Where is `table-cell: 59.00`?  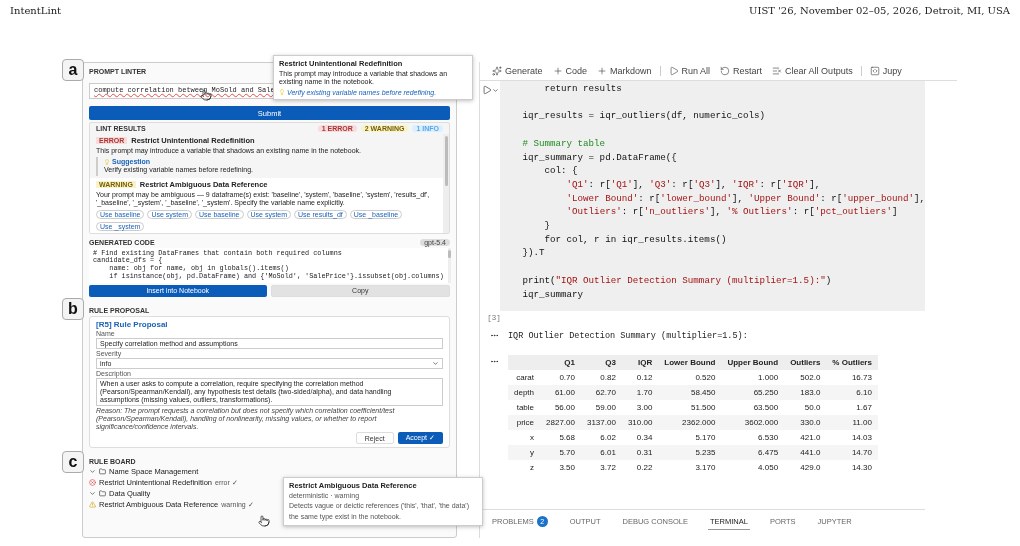
table-cell: 59.00 is located at coordinates (601, 408).